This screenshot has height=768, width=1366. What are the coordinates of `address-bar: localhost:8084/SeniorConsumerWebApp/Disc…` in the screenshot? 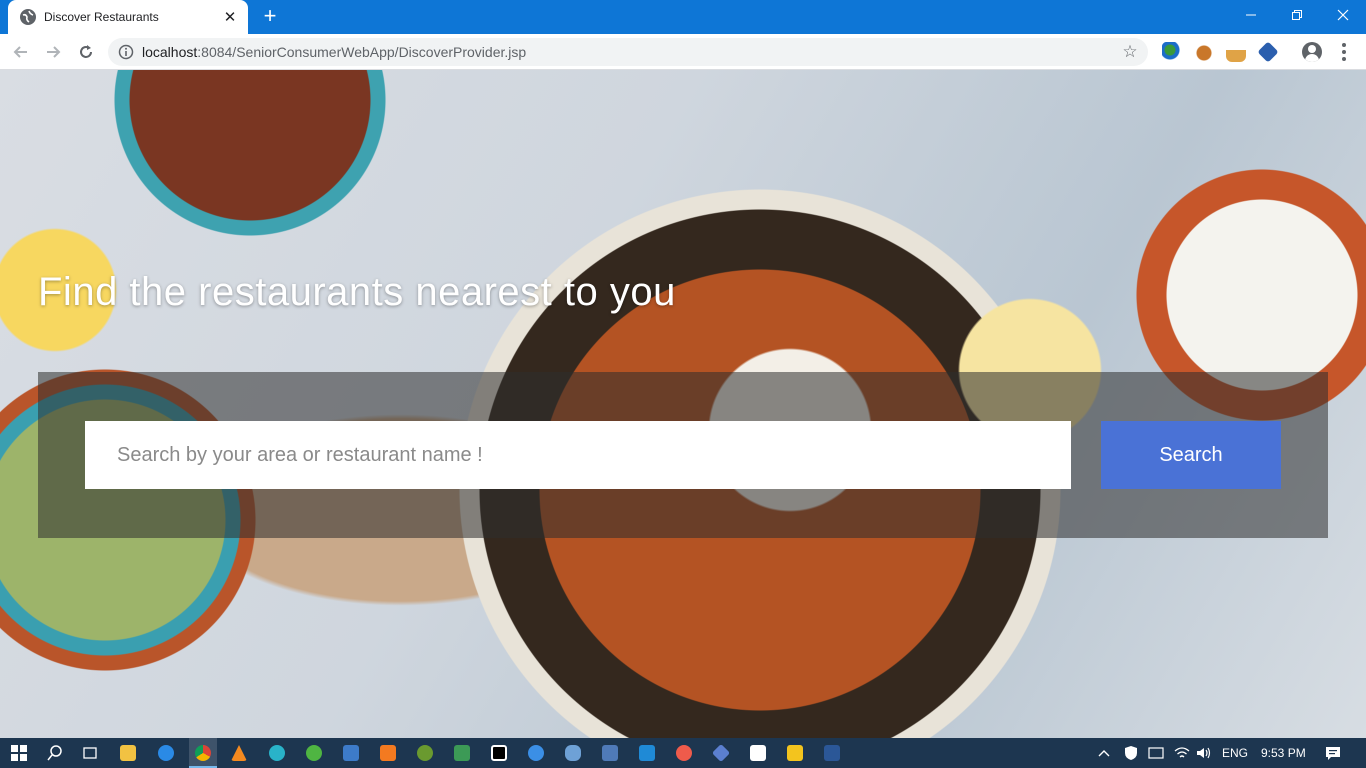 It's located at (628, 52).